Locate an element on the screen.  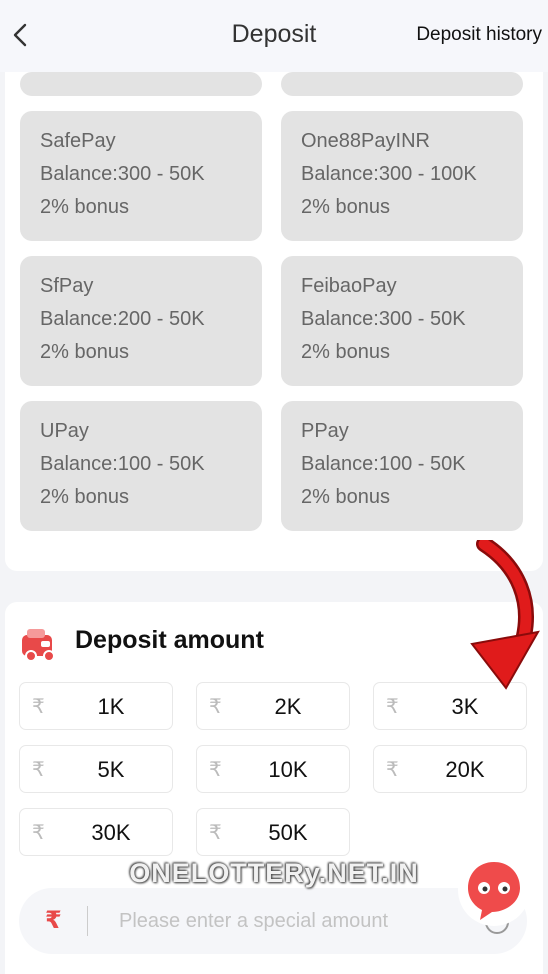
deposit-history-link: Deposit history is located at coordinates (479, 35).